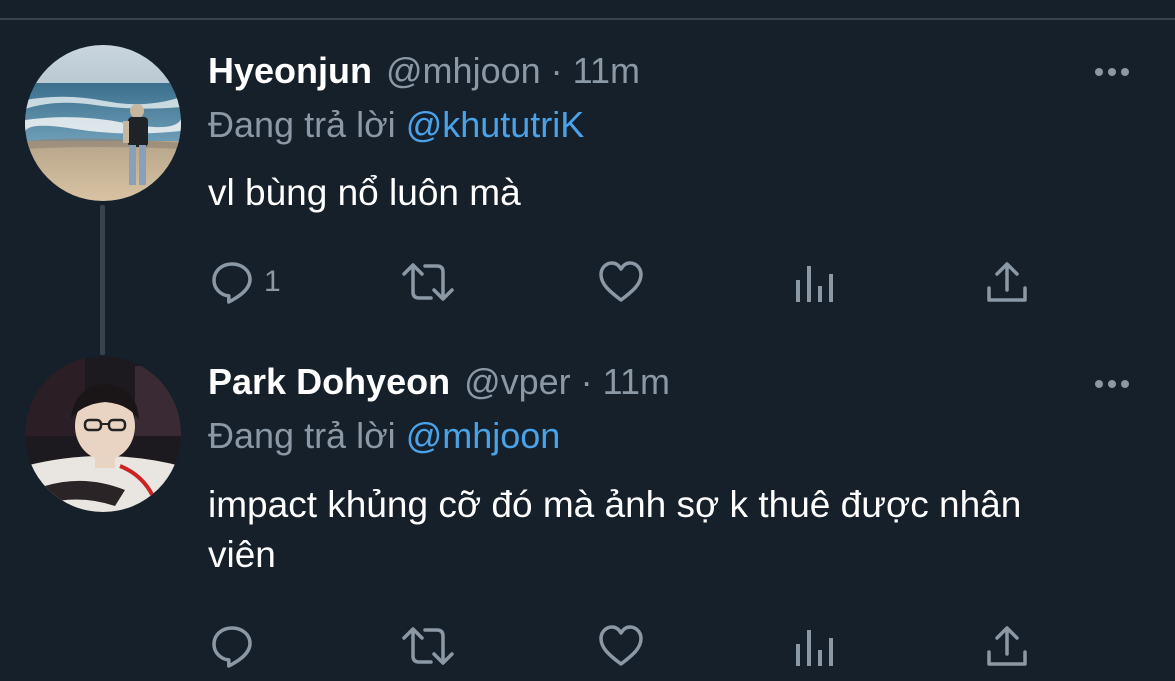  What do you see at coordinates (483, 435) in the screenshot?
I see `replying-to-mention: @mhjoon` at bounding box center [483, 435].